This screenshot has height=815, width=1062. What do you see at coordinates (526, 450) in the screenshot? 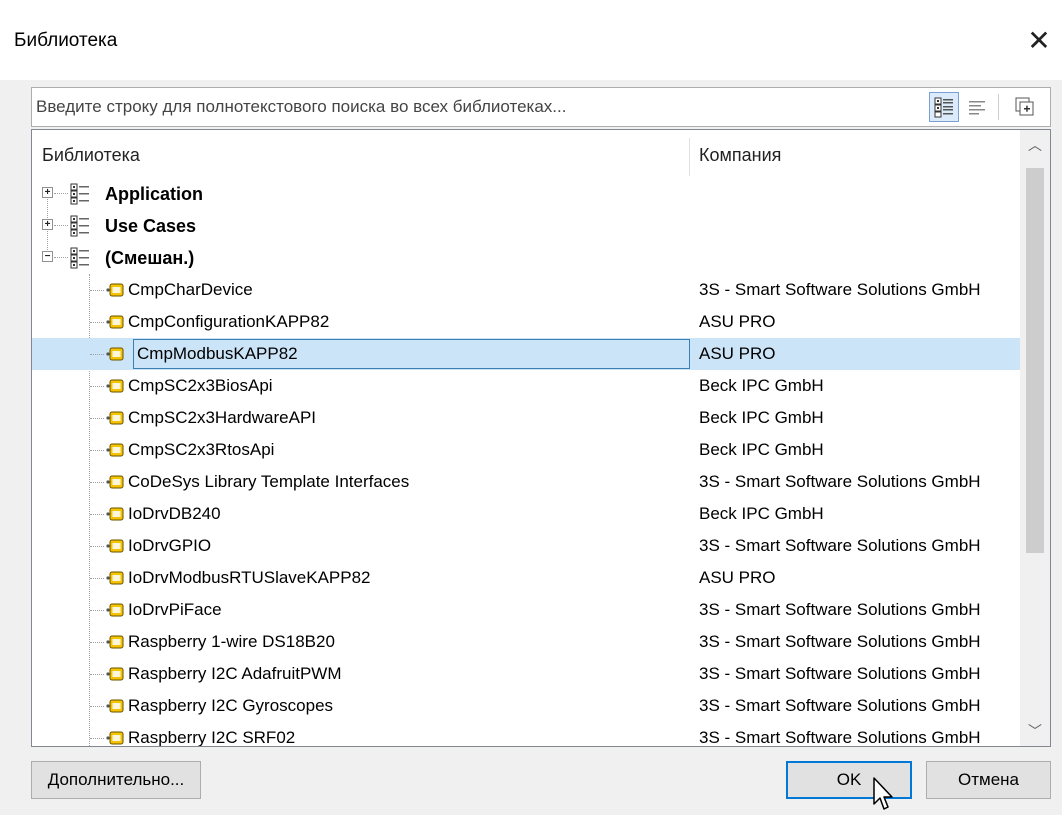
I see `library-row: CmpSC2x3RtosApi Beck IPC GmbH` at bounding box center [526, 450].